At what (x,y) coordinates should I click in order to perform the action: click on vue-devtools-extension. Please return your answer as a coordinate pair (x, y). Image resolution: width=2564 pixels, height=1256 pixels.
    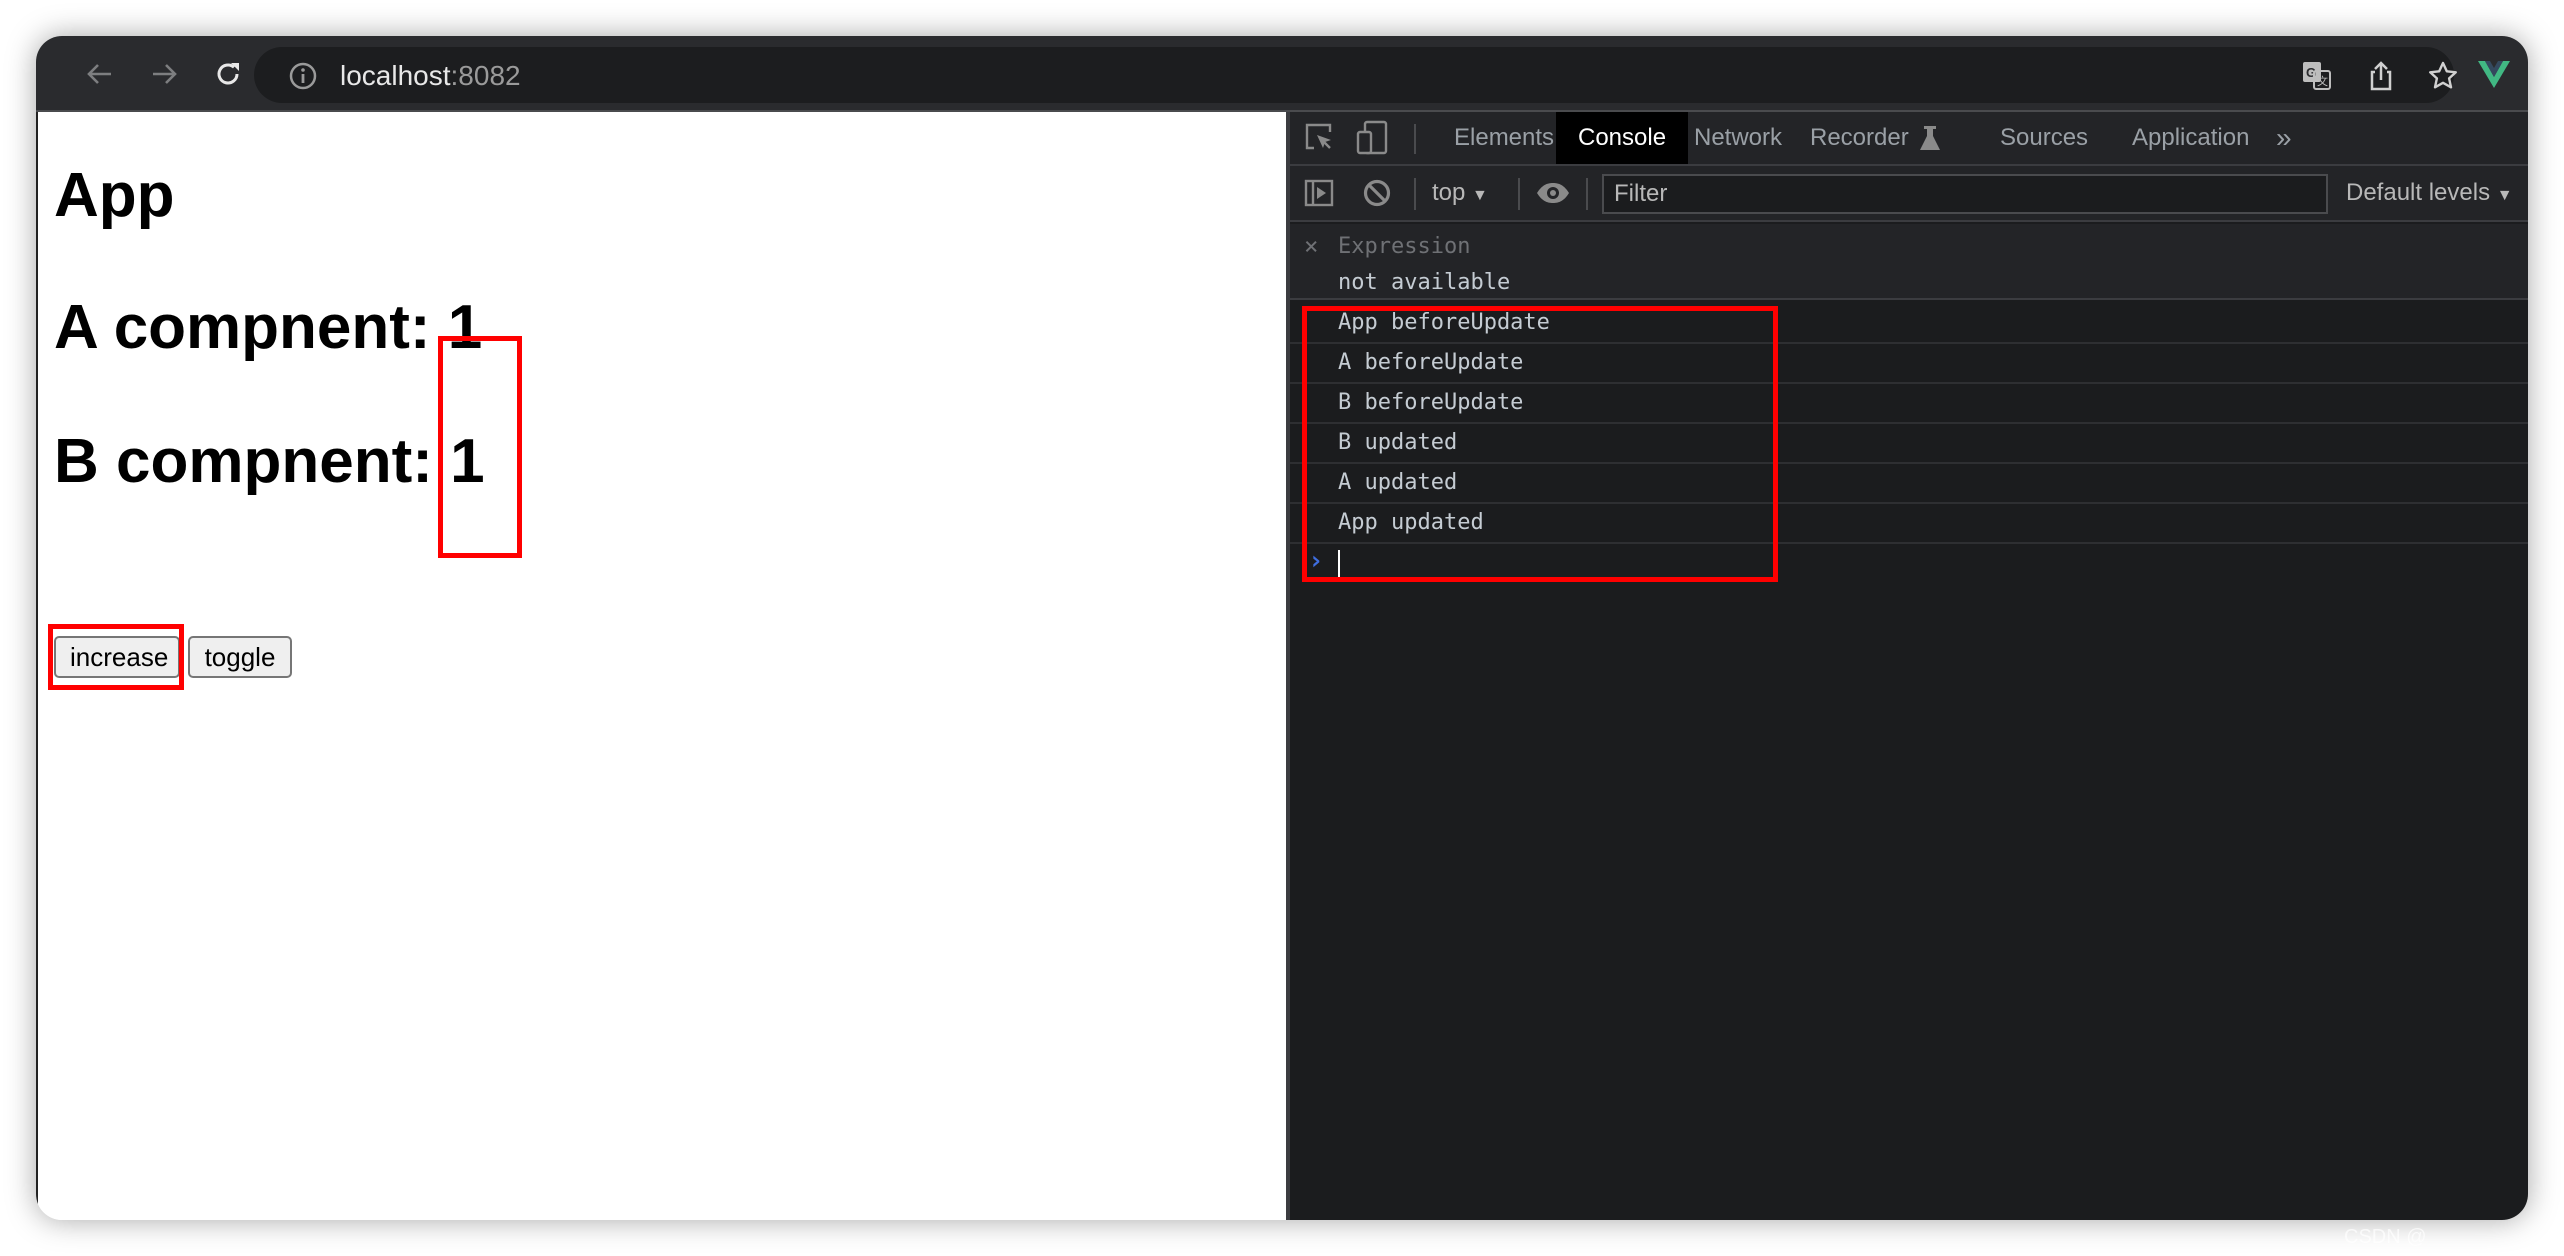
    Looking at the image, I should click on (2494, 74).